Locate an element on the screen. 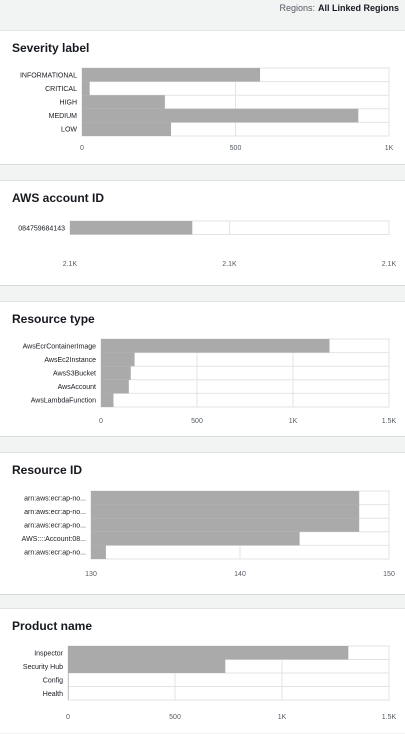 Image resolution: width=405 pixels, height=734 pixels. y-category-label: AwsLambdaFunction is located at coordinates (63, 401).